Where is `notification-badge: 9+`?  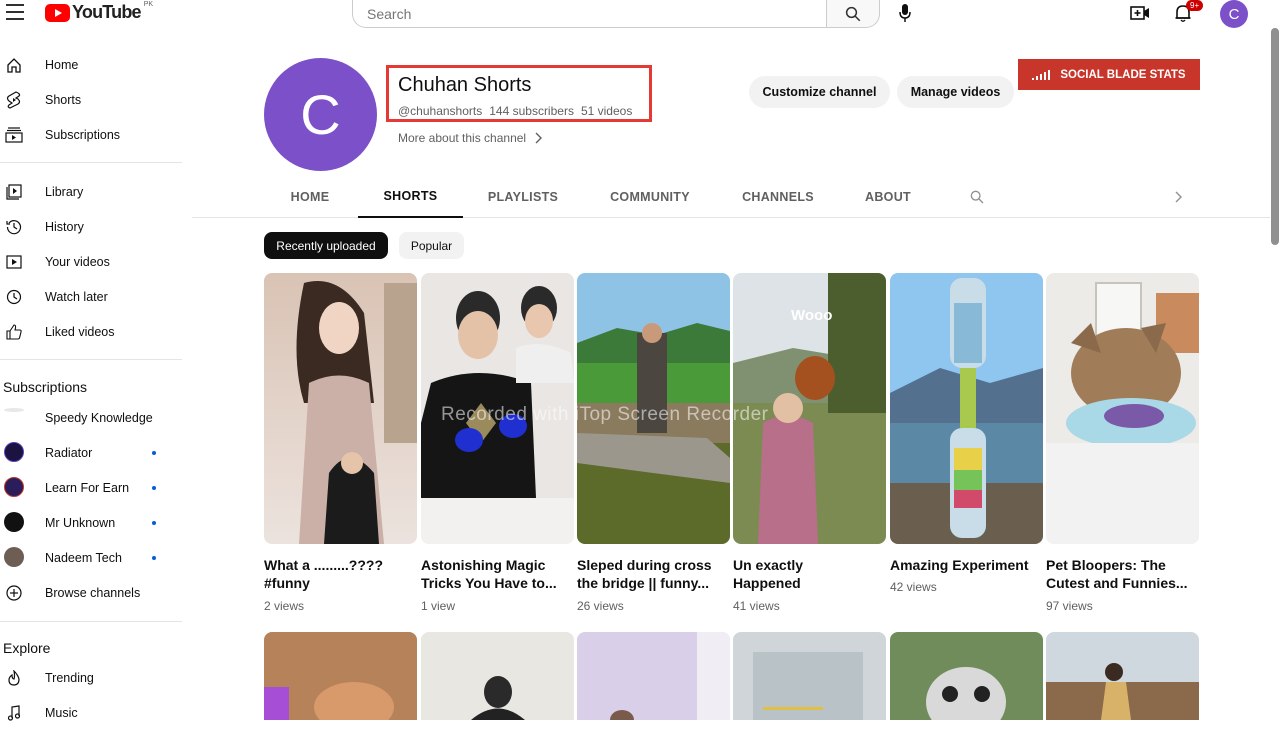 notification-badge: 9+ is located at coordinates (1195, 5).